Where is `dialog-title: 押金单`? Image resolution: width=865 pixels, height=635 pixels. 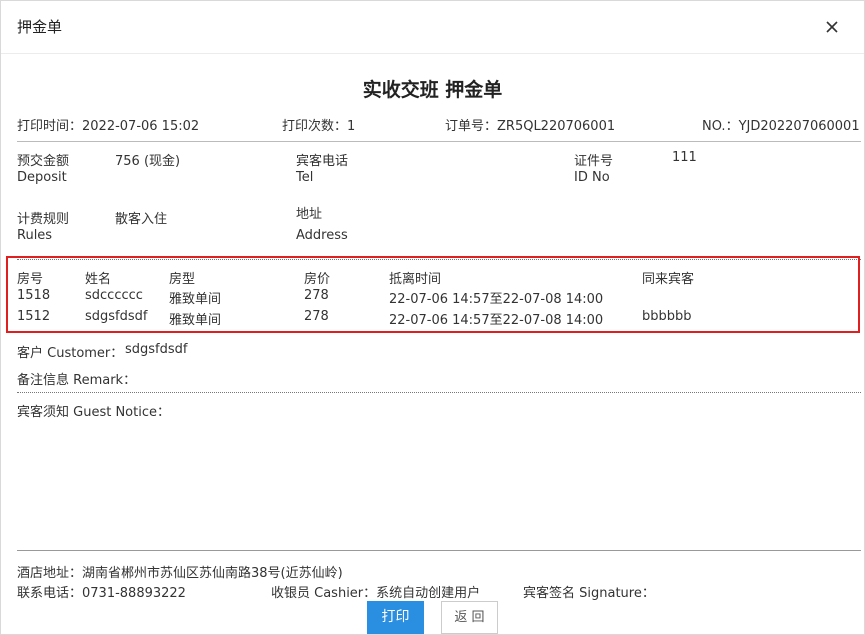 dialog-title: 押金单 is located at coordinates (40, 27).